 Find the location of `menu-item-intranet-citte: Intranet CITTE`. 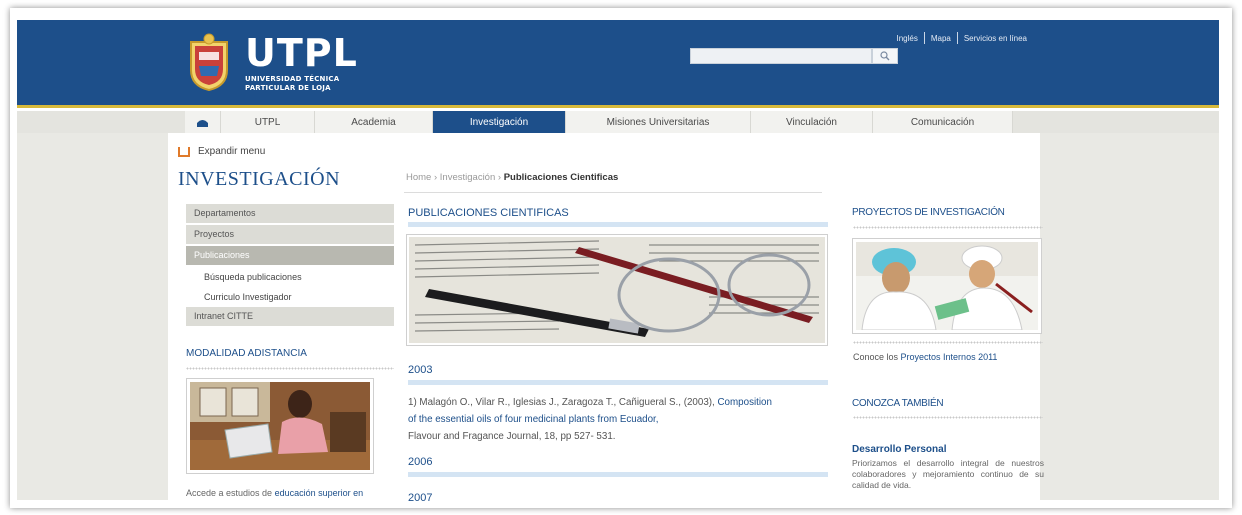

menu-item-intranet-citte: Intranet CITTE is located at coordinates (290, 316).